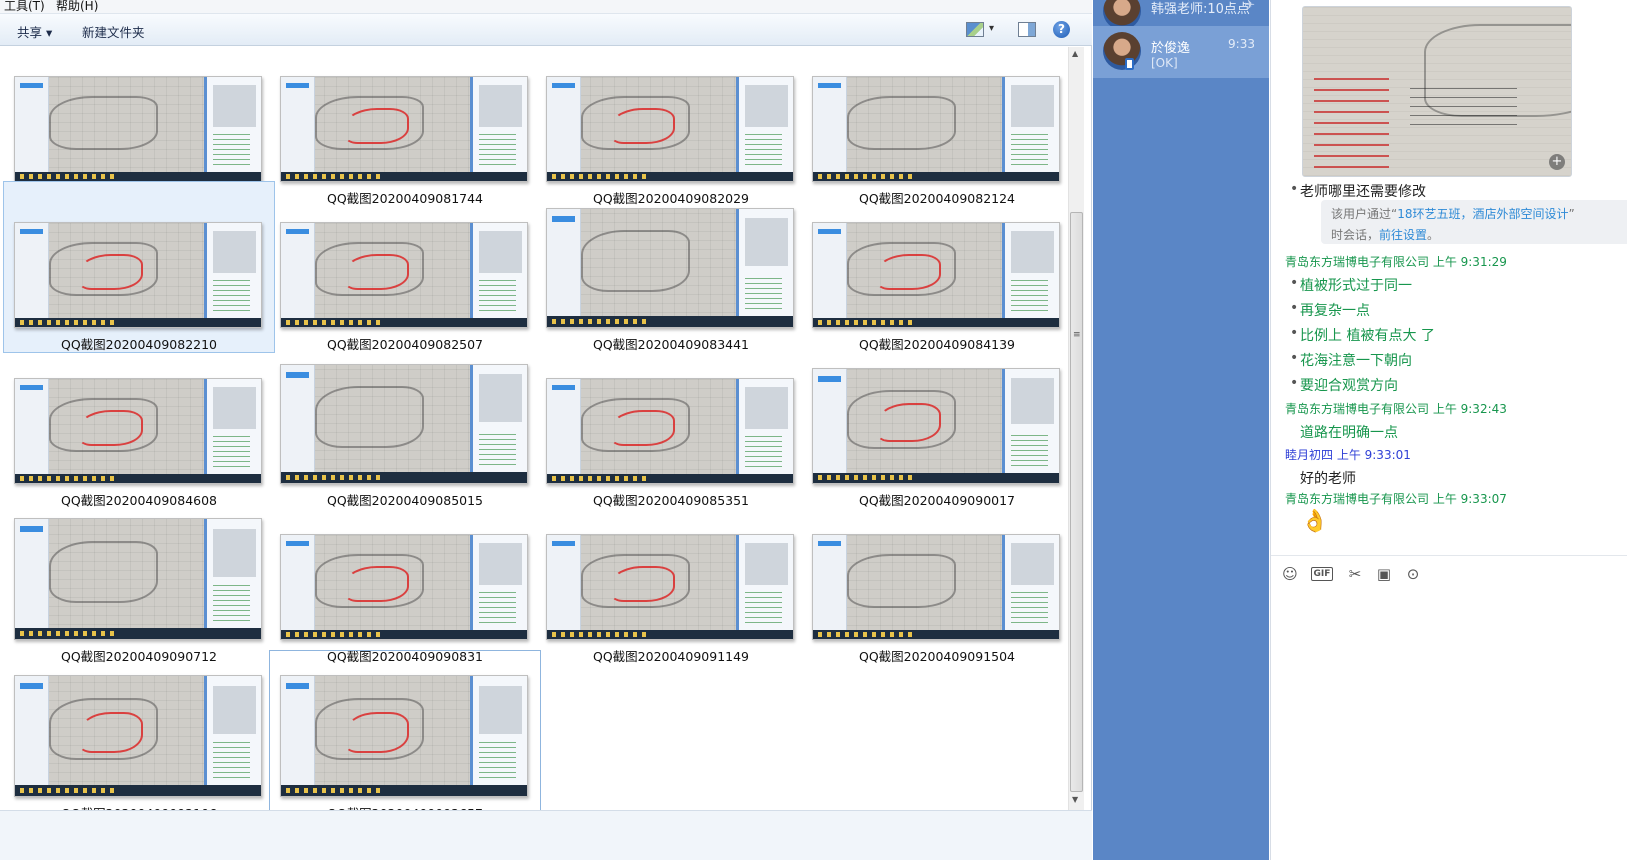  What do you see at coordinates (1076, 502) in the screenshot?
I see `scrollbar-thumb` at bounding box center [1076, 502].